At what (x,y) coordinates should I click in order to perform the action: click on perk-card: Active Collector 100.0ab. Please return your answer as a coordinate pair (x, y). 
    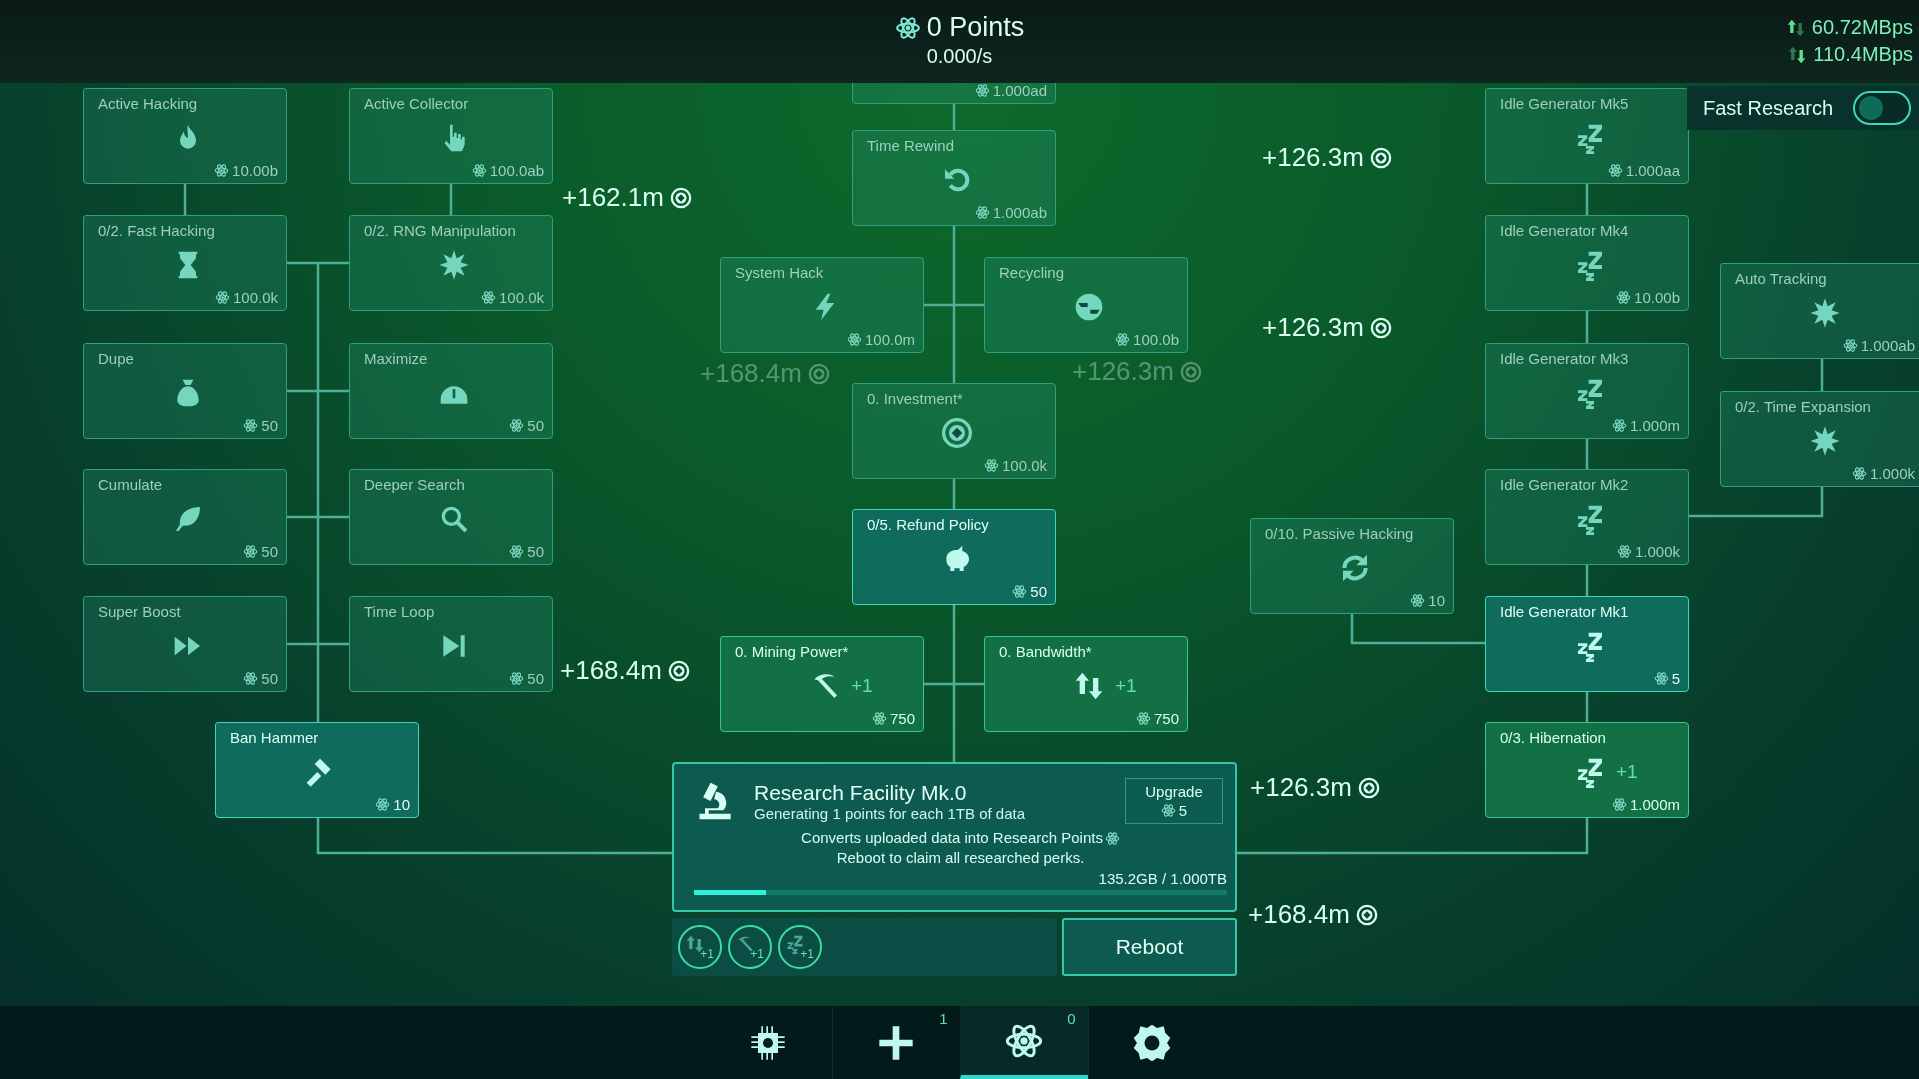
    Looking at the image, I should click on (451, 136).